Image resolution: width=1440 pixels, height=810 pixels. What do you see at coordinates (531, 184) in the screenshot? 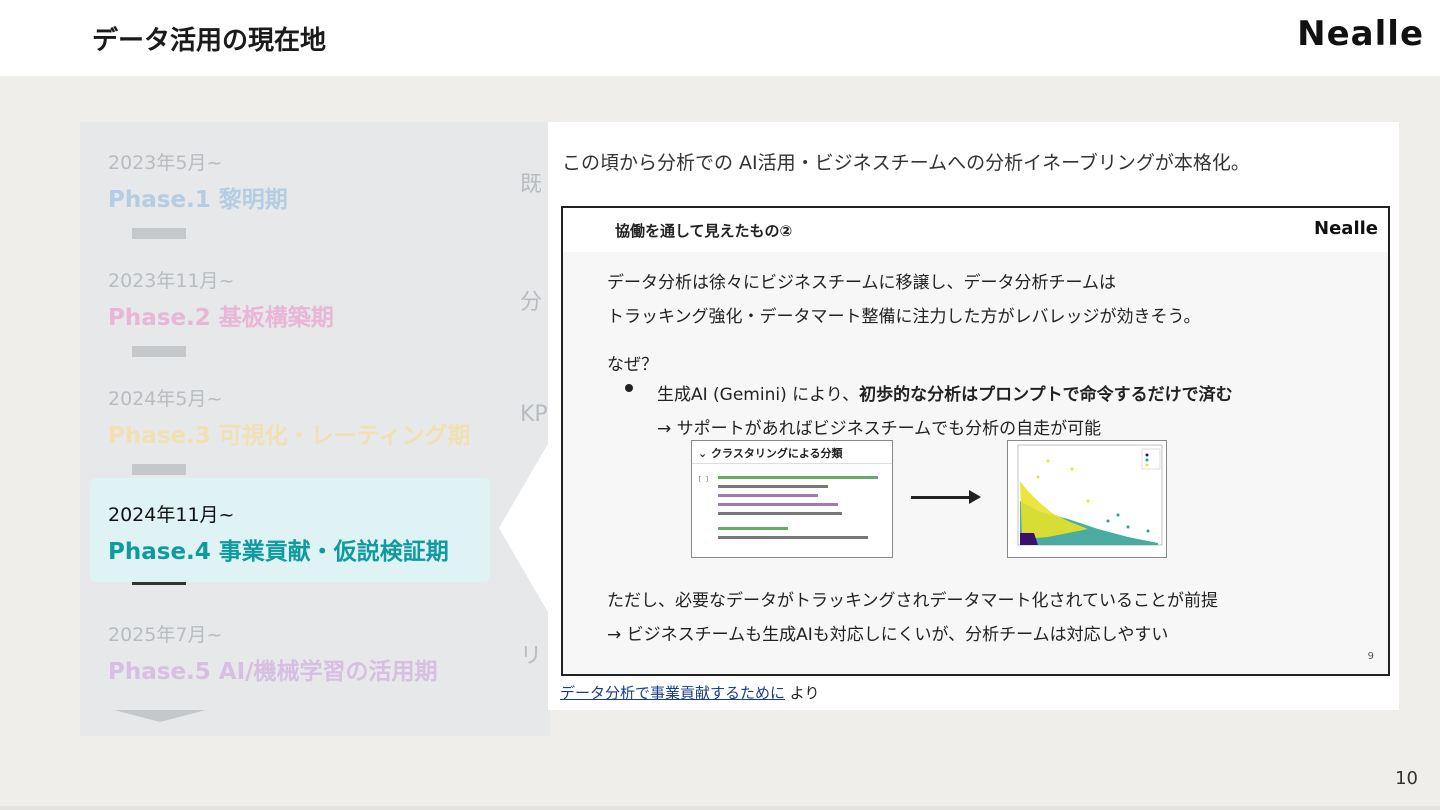
I see `phase-1-desc-fragment: 既` at bounding box center [531, 184].